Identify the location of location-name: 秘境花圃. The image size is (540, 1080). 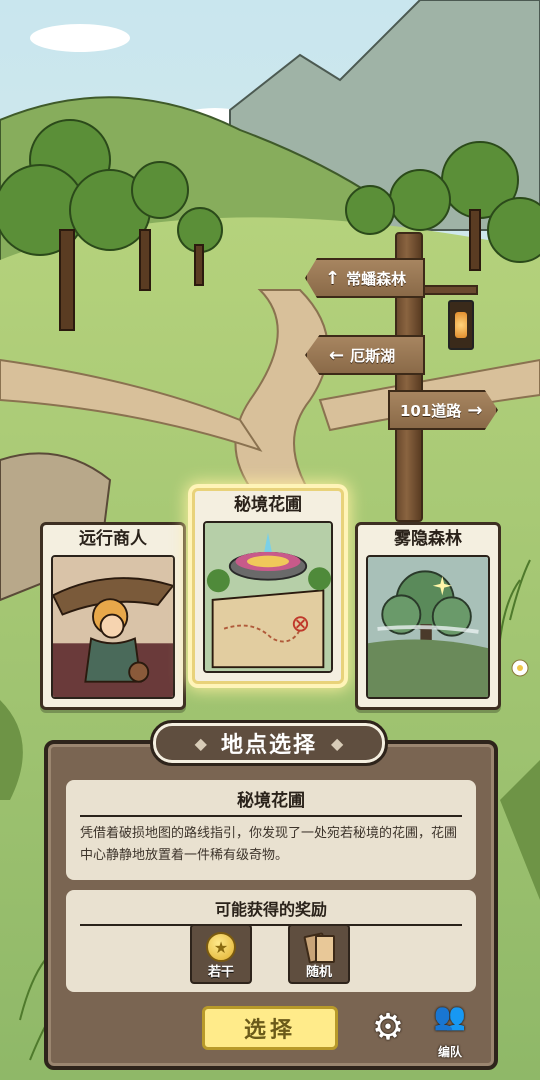
(271, 801).